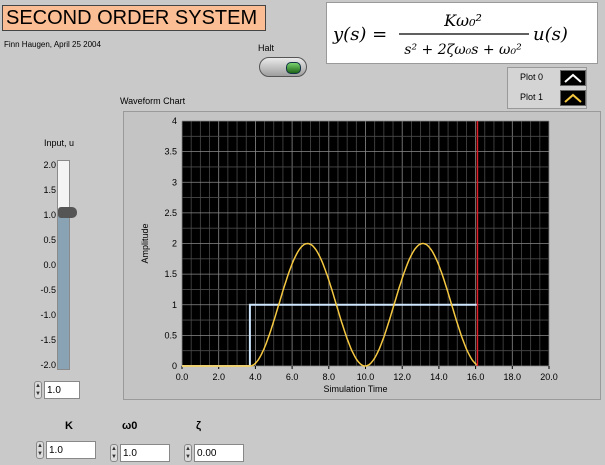 The image size is (605, 465). What do you see at coordinates (182, 377) in the screenshot?
I see `x-tick-label: 0.0` at bounding box center [182, 377].